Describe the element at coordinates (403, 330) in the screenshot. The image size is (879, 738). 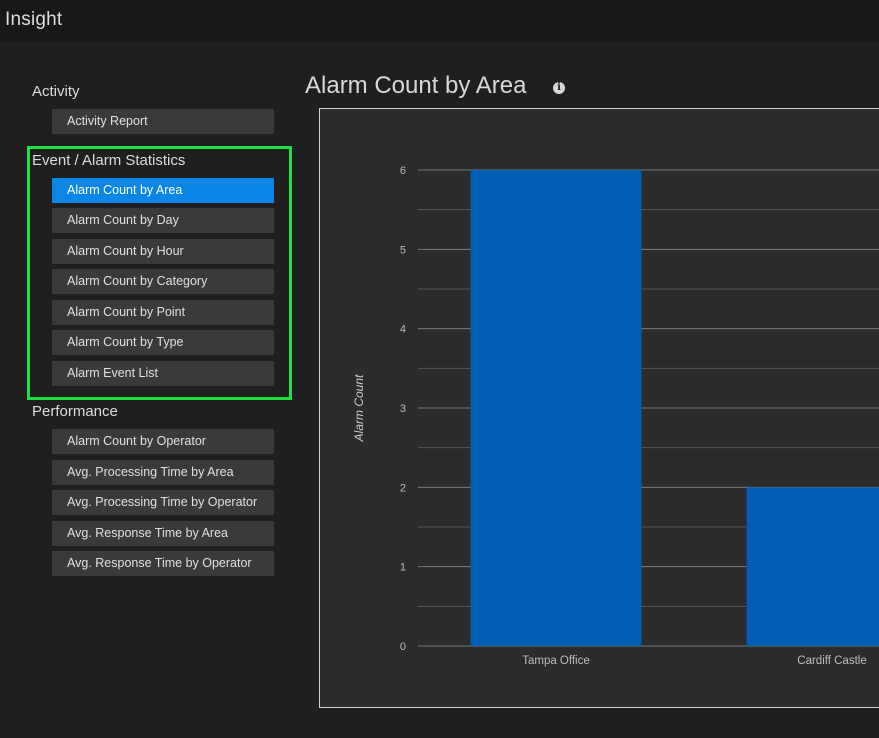
I see `y-tick-label: 4` at that location.